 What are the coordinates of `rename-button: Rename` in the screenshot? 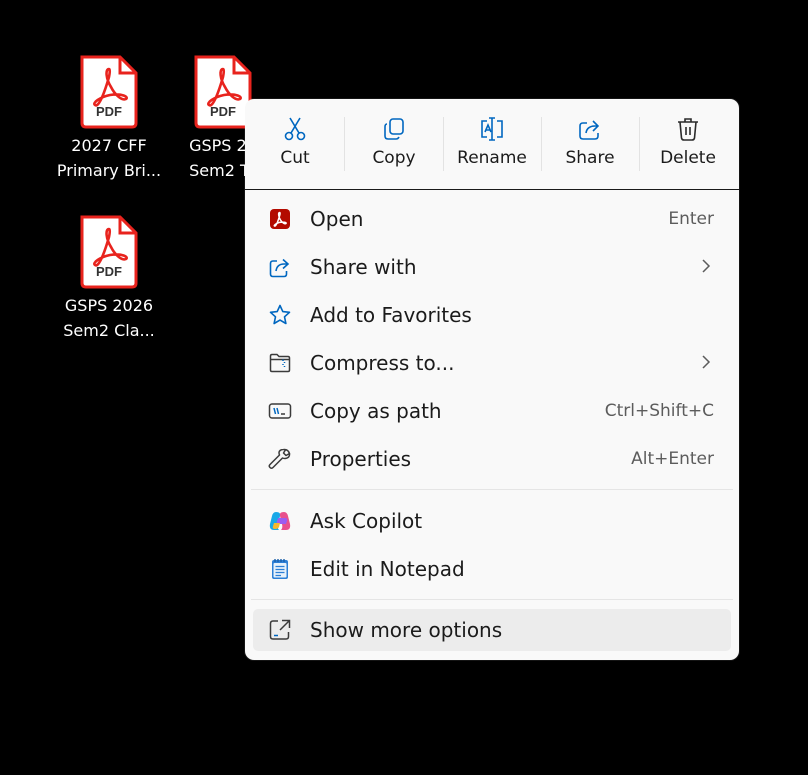 It's located at (492, 145).